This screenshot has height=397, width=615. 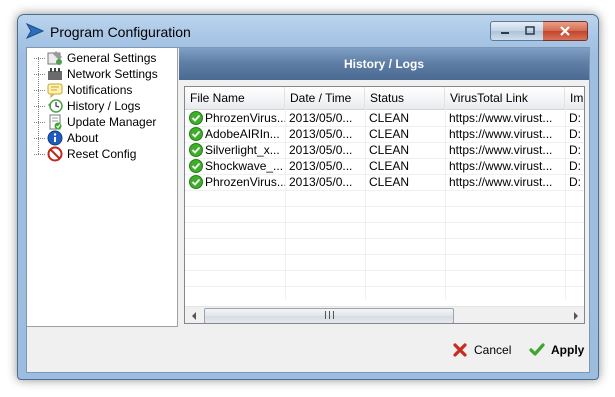 I want to click on grip-icon, so click(x=329, y=316).